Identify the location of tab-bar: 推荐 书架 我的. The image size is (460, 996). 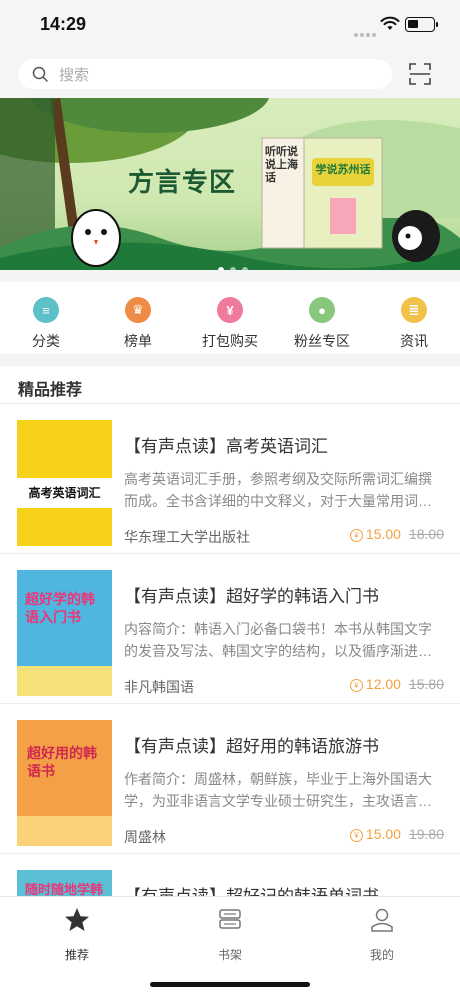
(230, 946).